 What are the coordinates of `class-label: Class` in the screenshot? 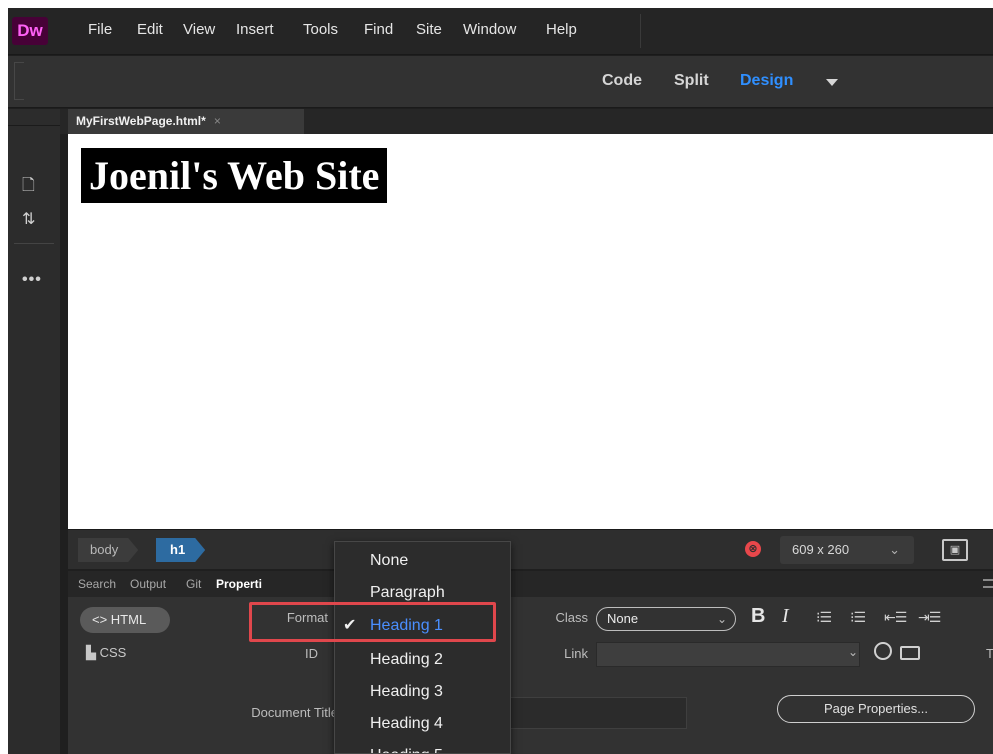 It's located at (571, 617).